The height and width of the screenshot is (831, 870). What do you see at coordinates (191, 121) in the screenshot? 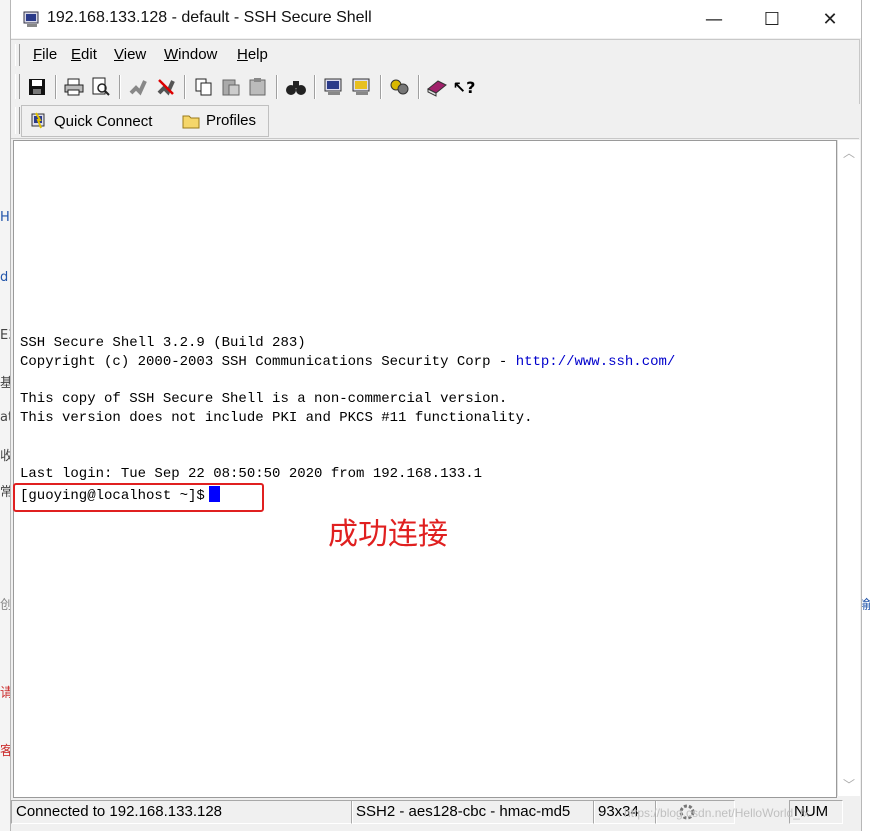
I see `folder-icon` at bounding box center [191, 121].